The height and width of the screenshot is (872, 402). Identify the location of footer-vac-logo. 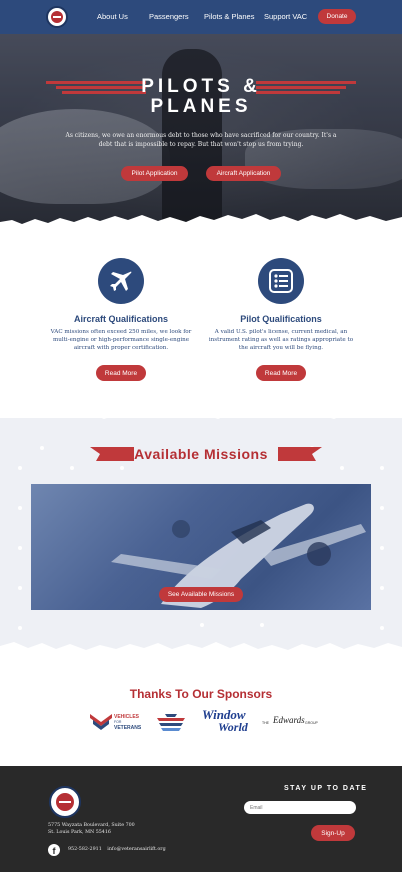
(65, 802).